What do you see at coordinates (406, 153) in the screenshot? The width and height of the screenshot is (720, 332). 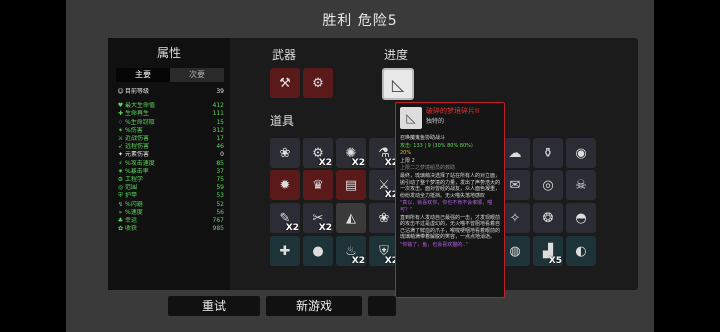 I see `tooltip-line: 20%` at bounding box center [406, 153].